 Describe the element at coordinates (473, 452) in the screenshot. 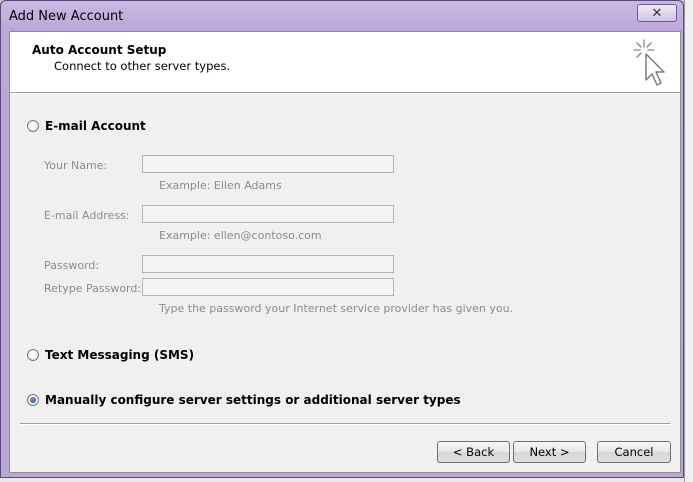

I see `back-button: < Back` at that location.